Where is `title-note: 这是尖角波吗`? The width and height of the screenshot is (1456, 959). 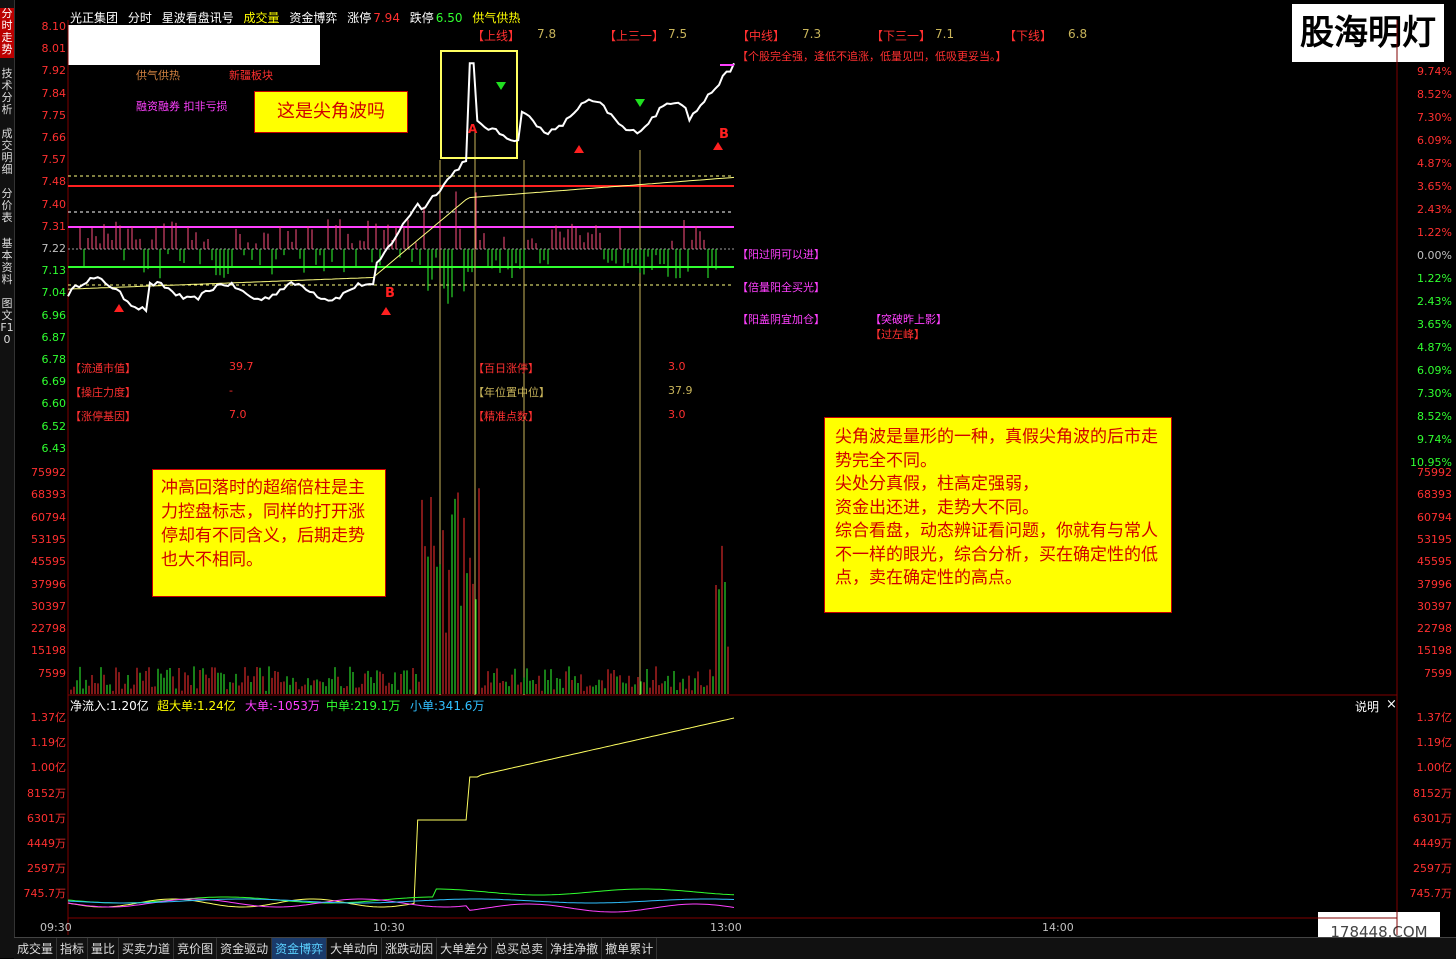 title-note: 这是尖角波吗 is located at coordinates (331, 112).